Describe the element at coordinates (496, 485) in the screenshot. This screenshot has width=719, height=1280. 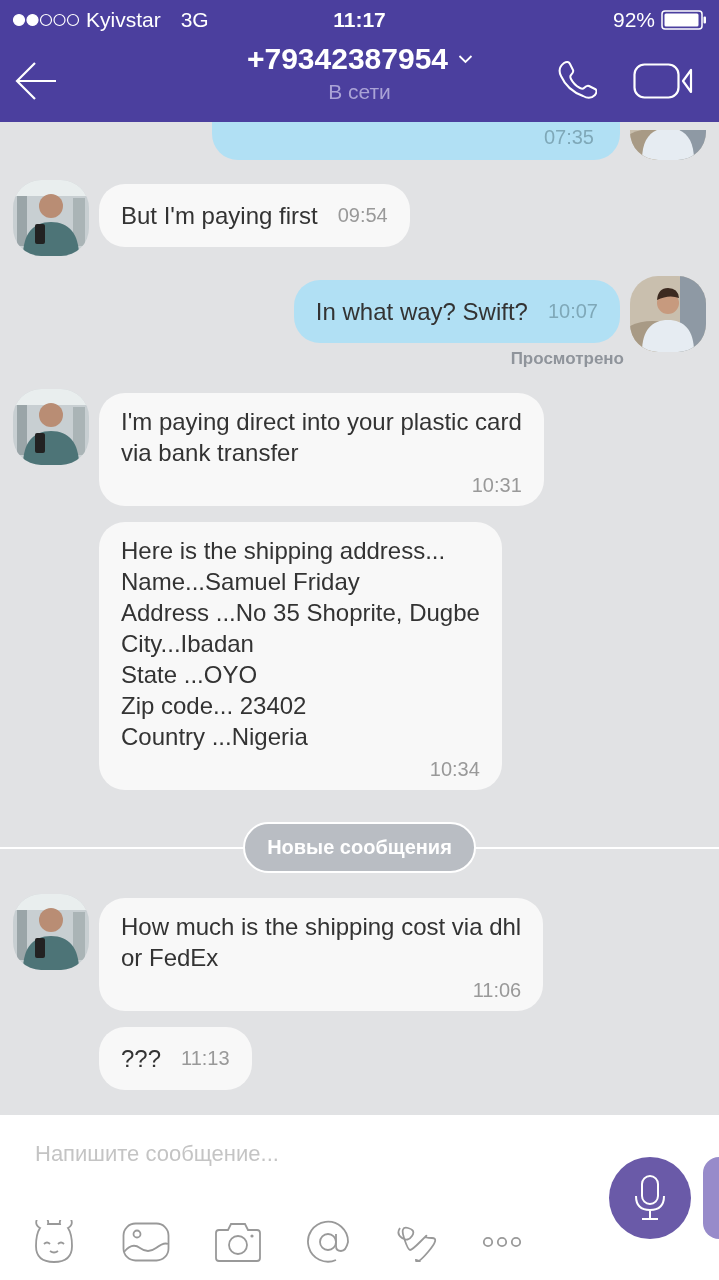
I see `message-time: 10:31` at that location.